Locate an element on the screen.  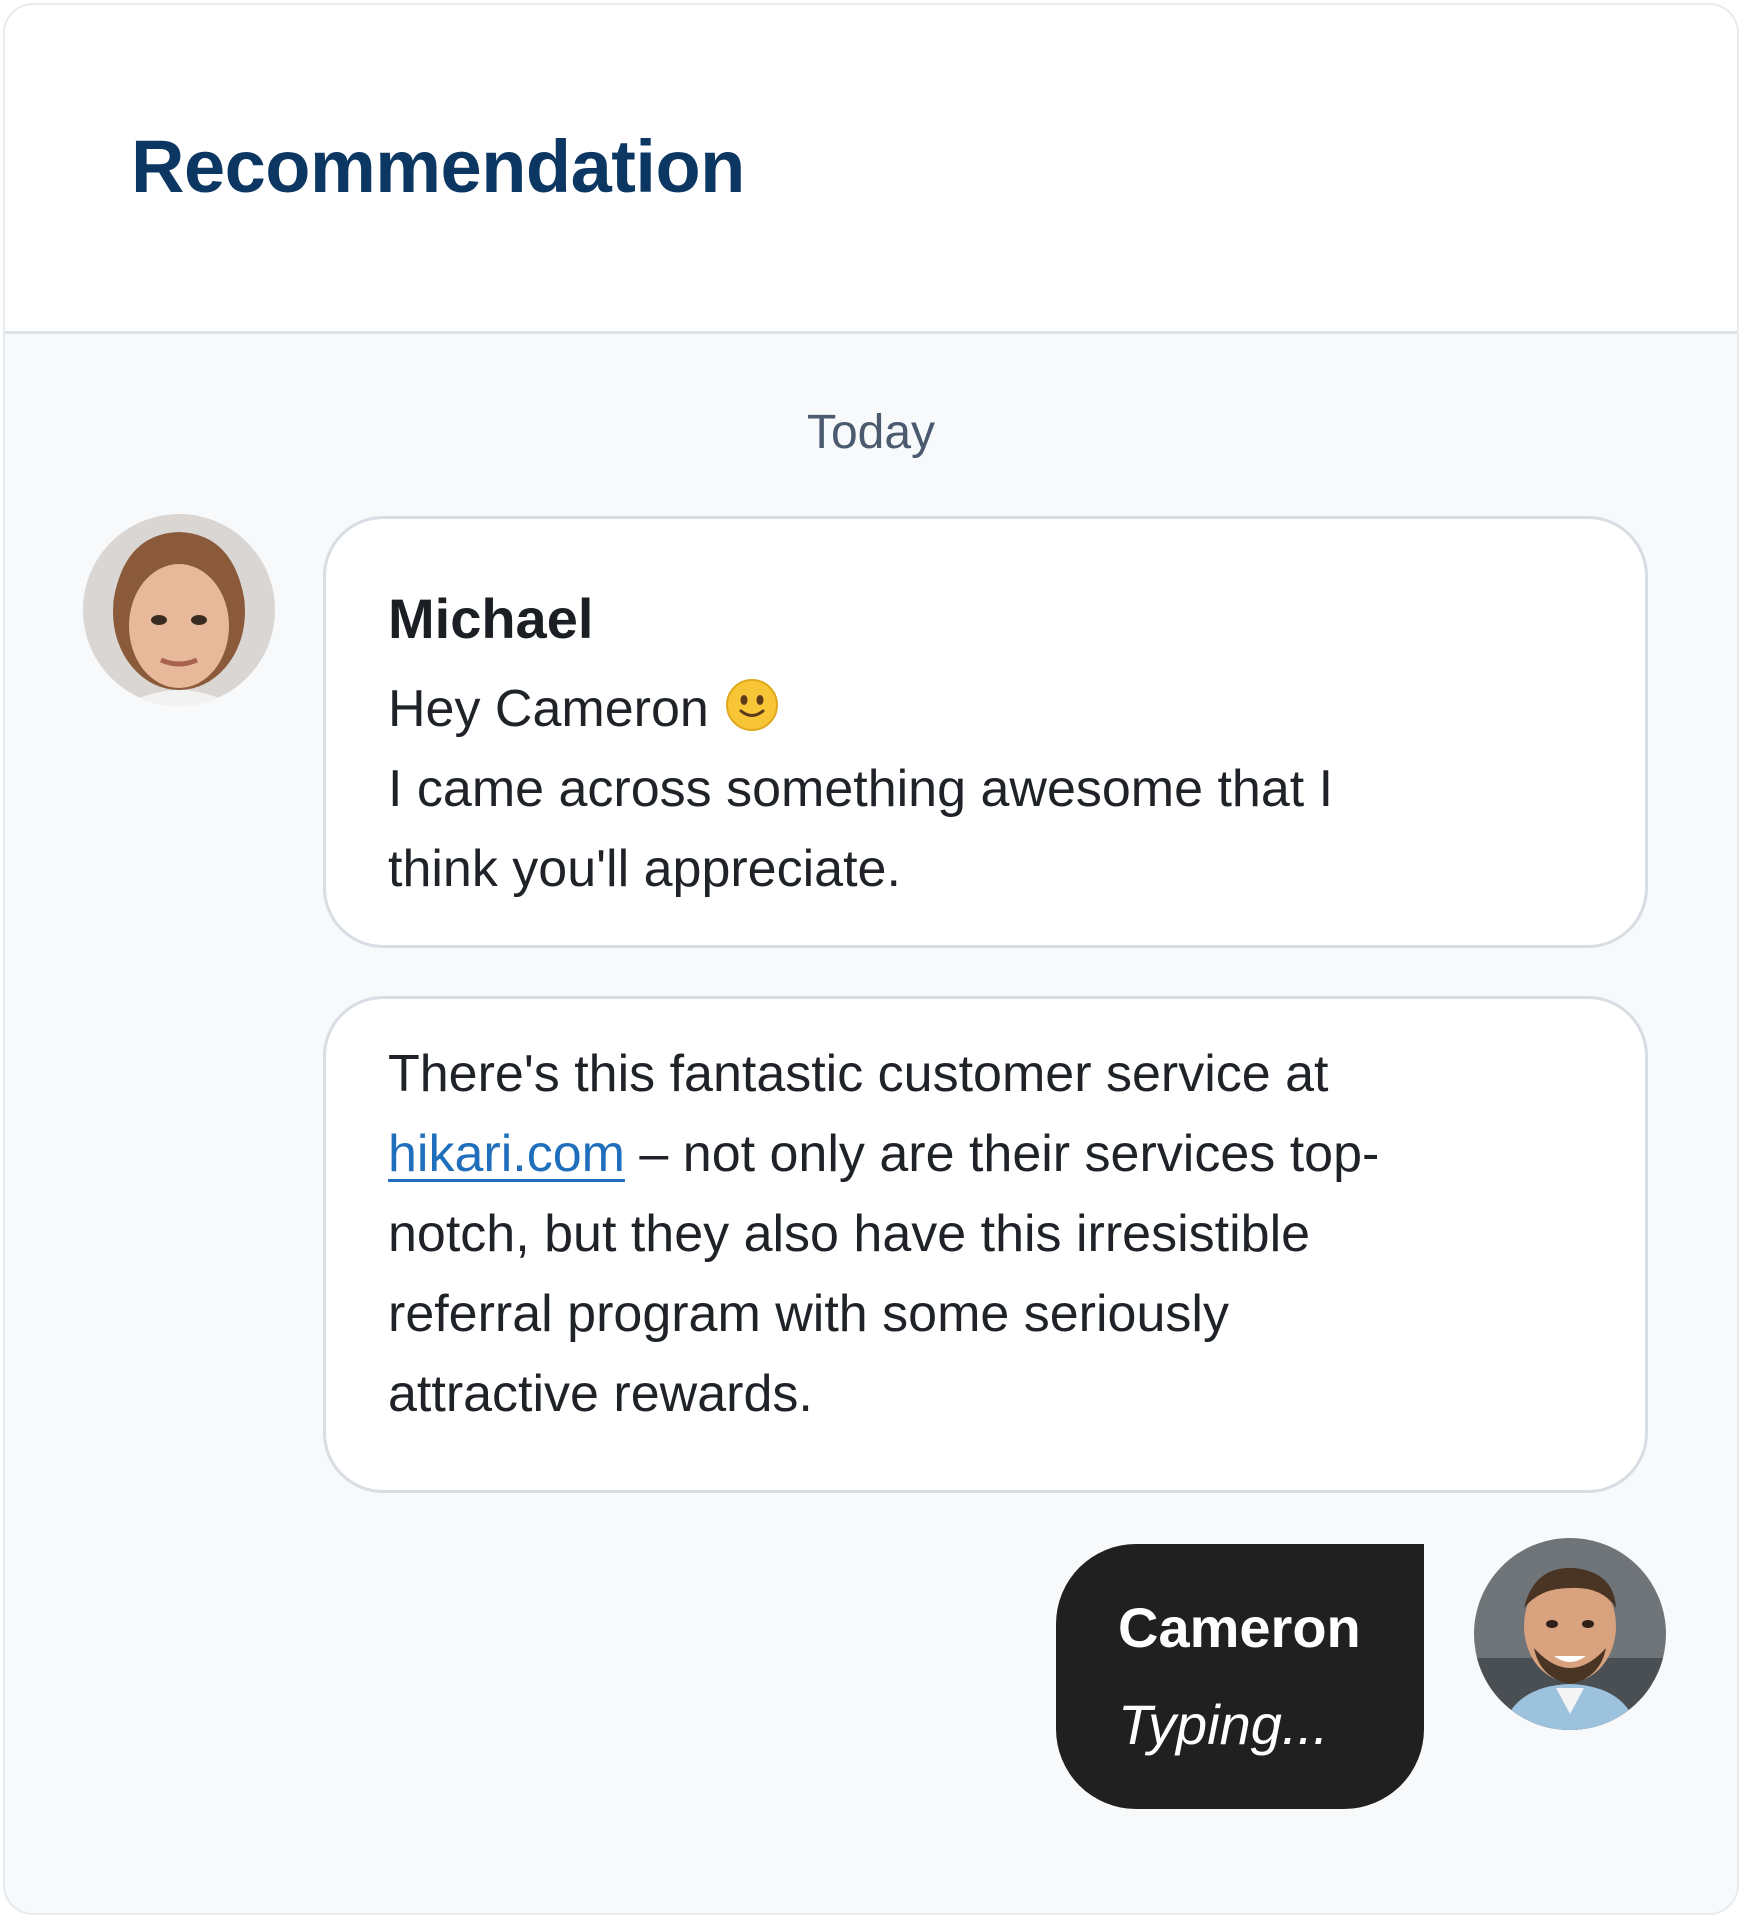
hikari-link: hikari.com is located at coordinates (506, 1154).